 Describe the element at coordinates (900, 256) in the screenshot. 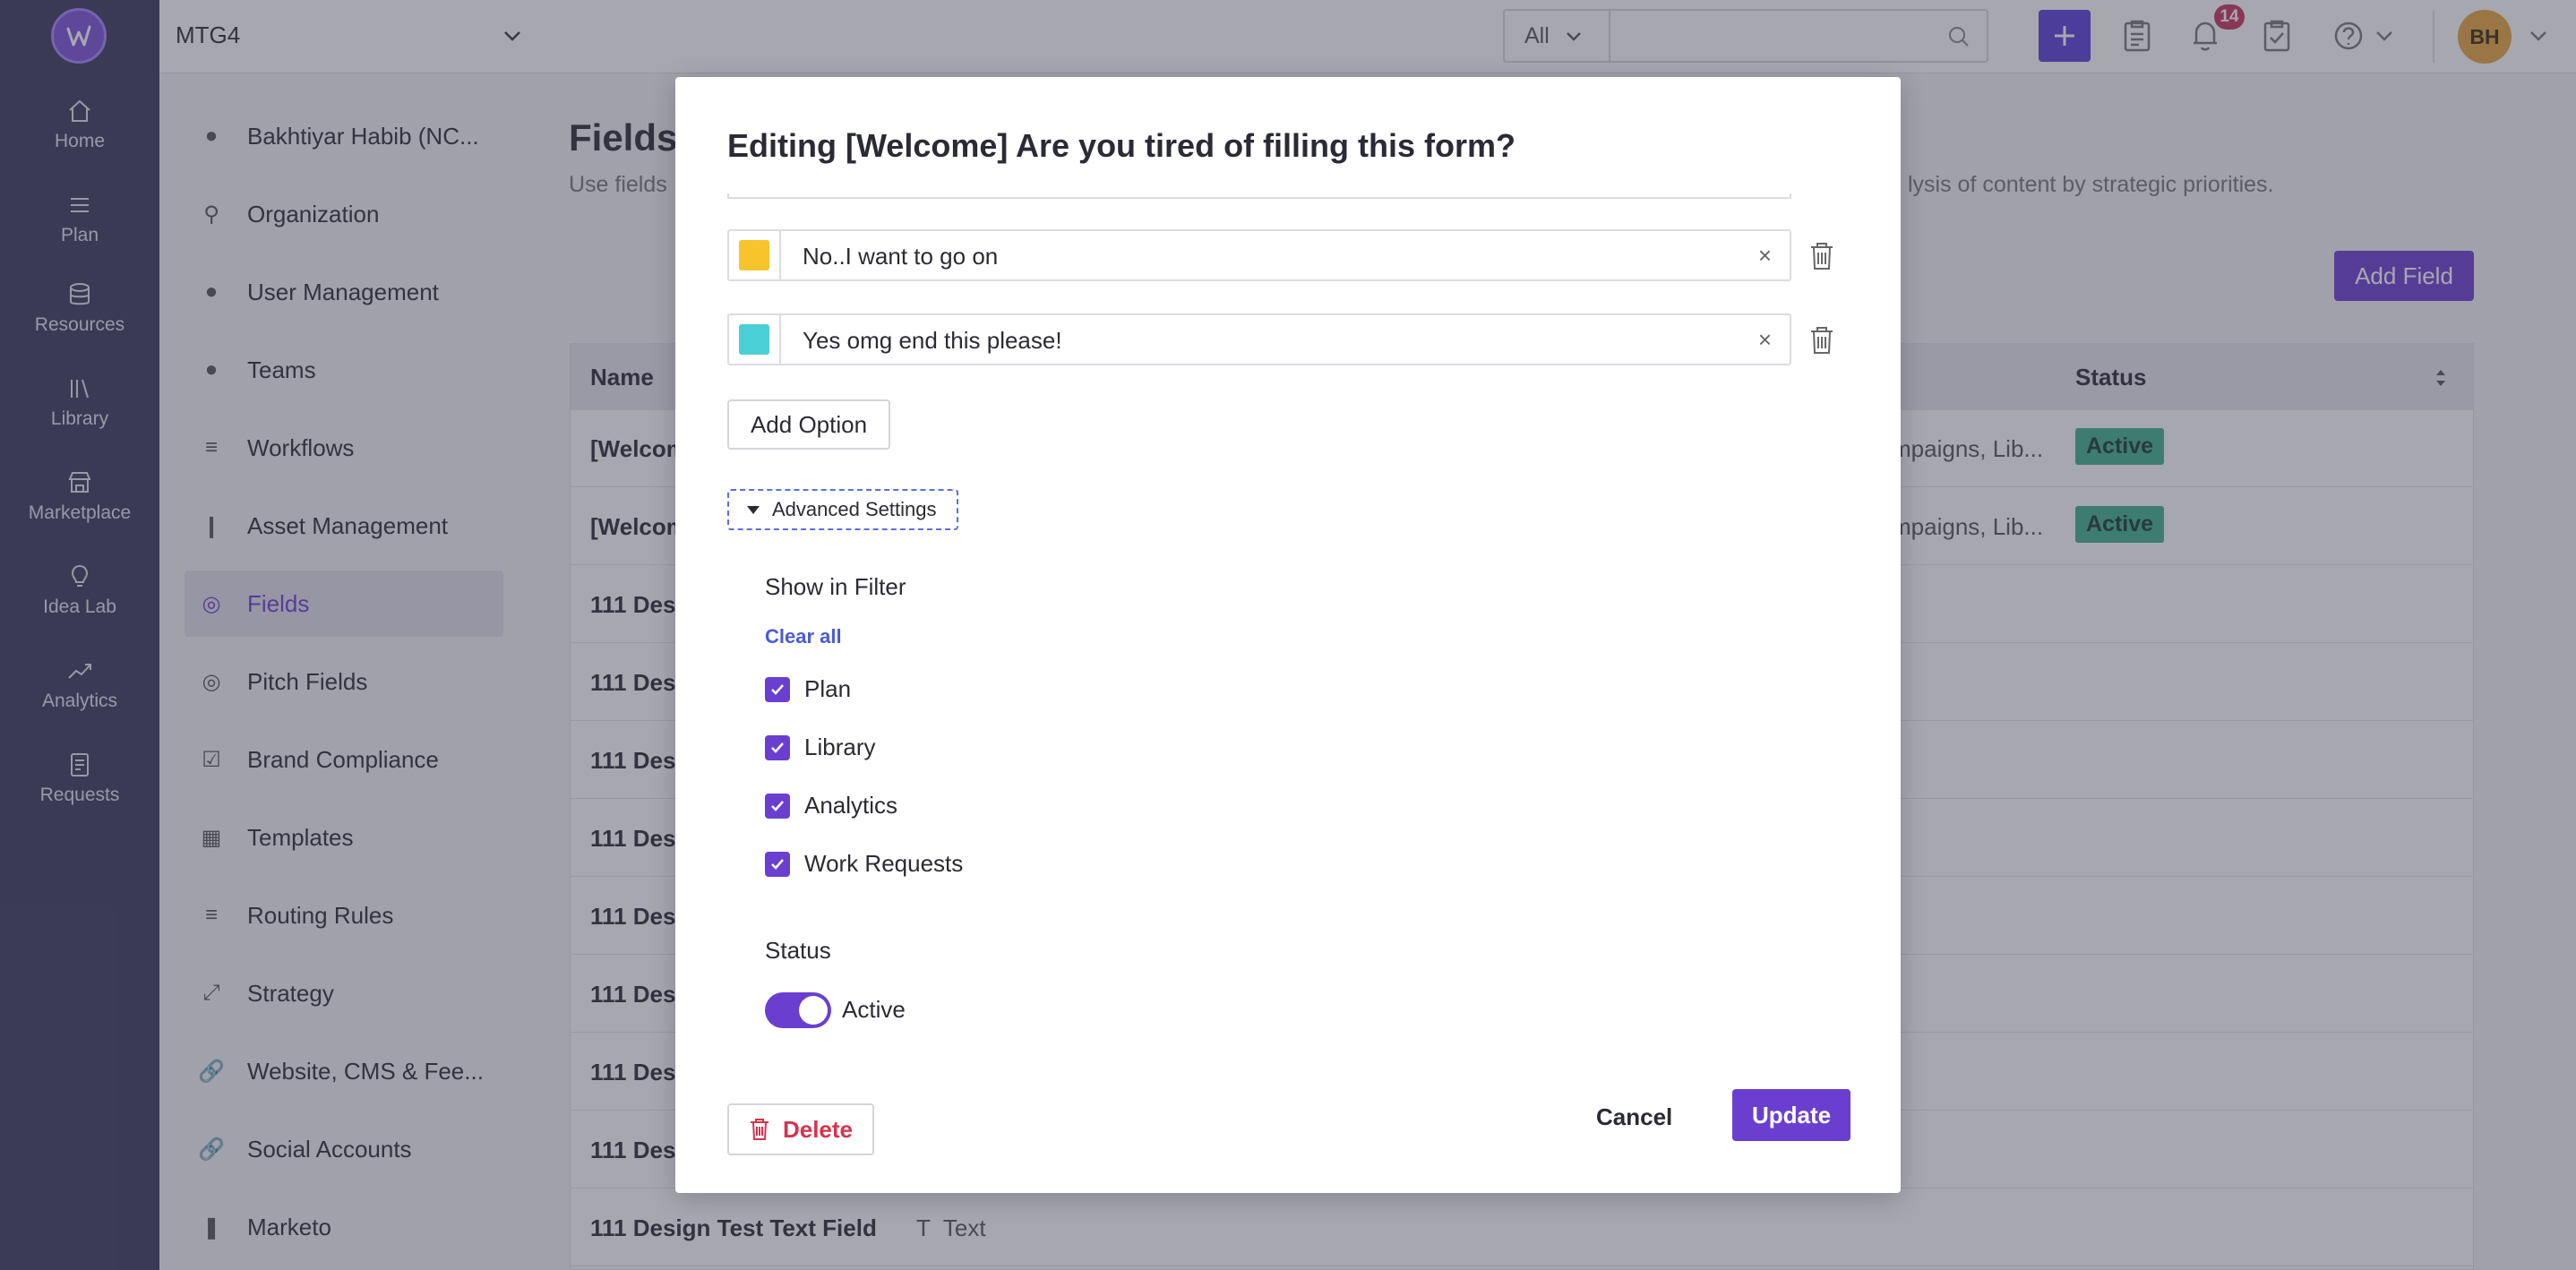

I see `option-input: No..I want to go on` at that location.